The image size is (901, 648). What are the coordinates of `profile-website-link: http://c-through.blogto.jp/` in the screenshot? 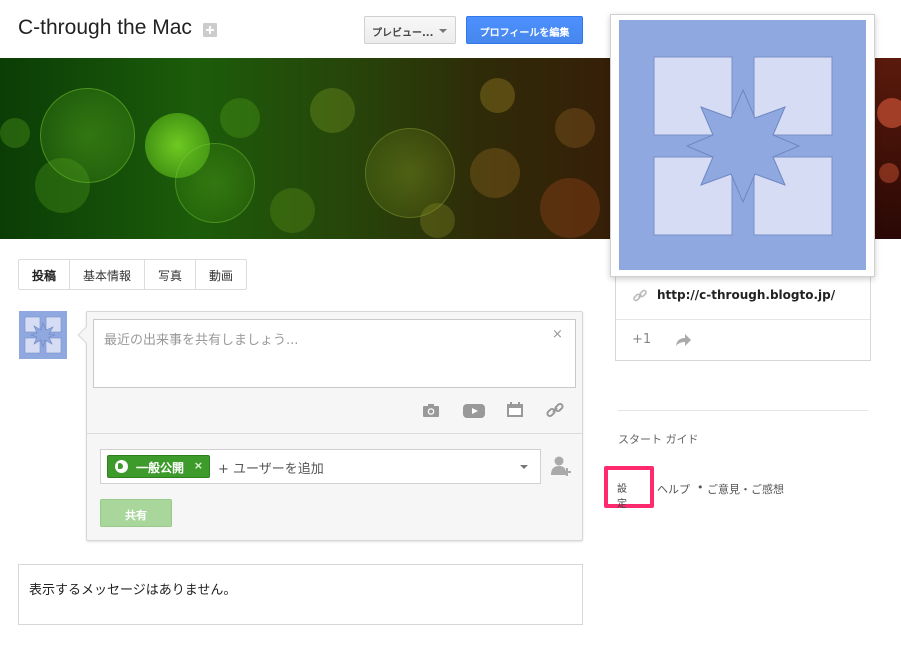 It's located at (746, 295).